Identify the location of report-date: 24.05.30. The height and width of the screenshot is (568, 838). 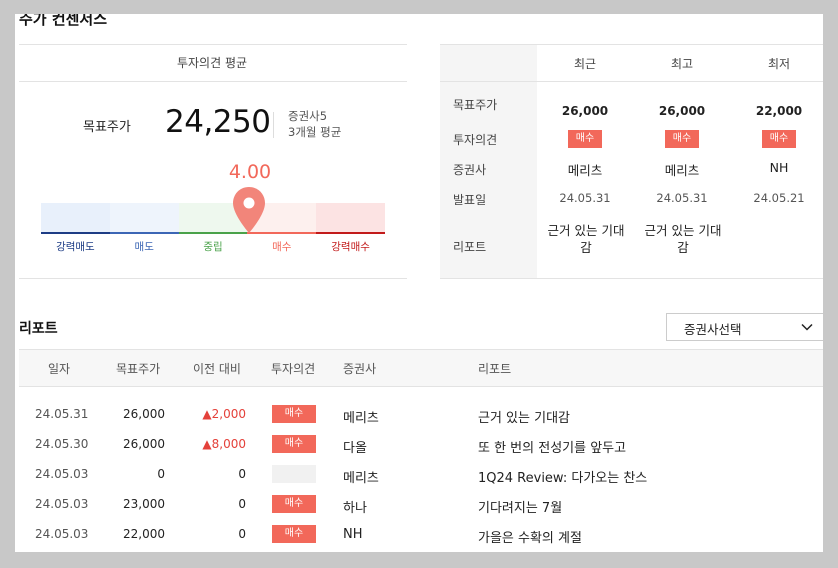
(62, 444).